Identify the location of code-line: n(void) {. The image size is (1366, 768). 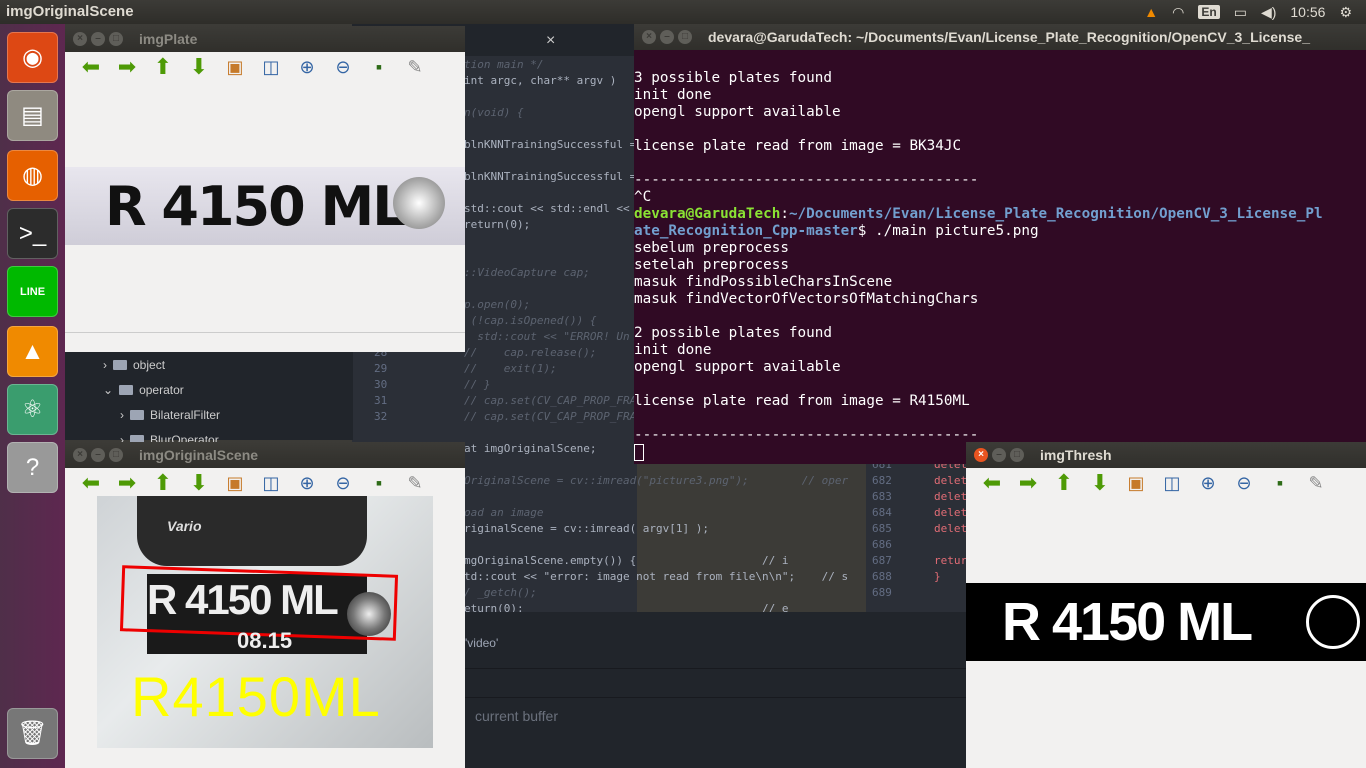
(494, 112).